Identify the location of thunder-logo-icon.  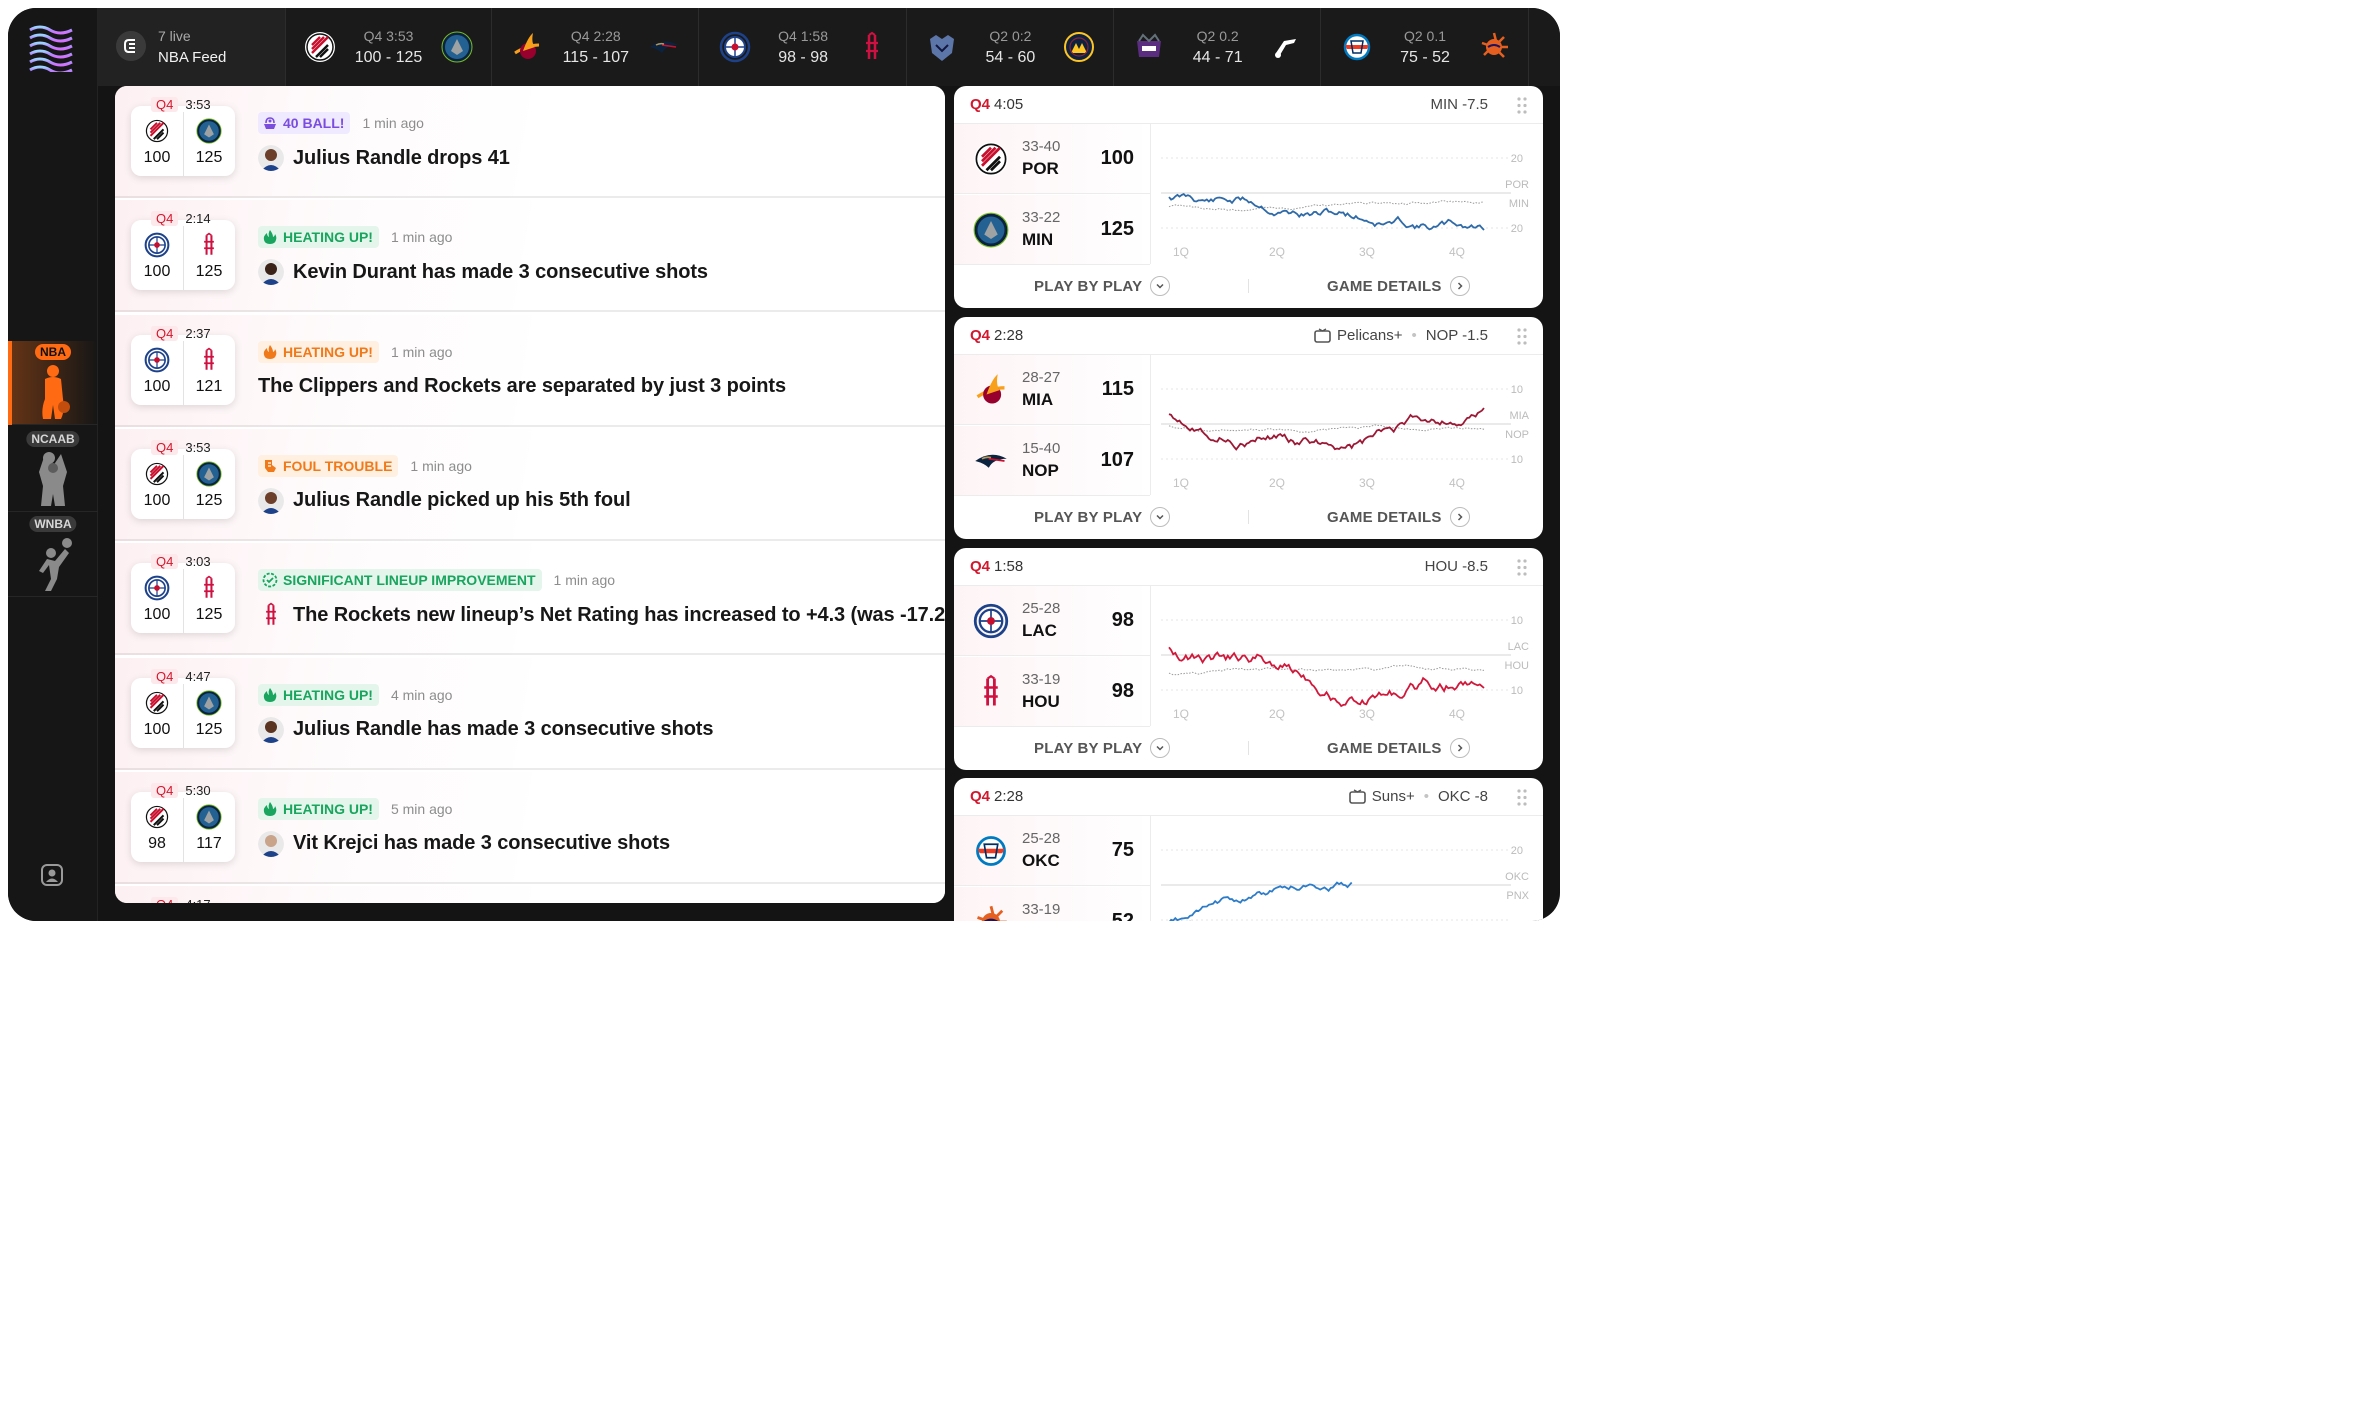
(991, 851).